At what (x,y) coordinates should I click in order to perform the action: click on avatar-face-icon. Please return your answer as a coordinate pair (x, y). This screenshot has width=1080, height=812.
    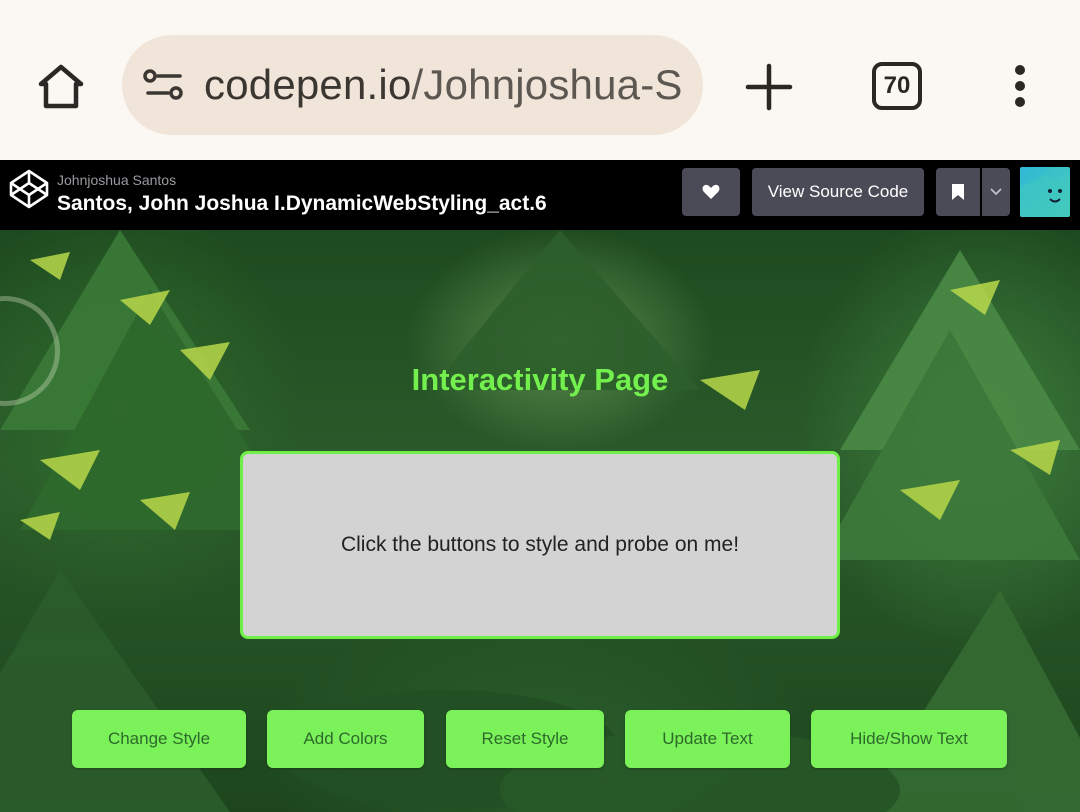
    Looking at the image, I should click on (1045, 196).